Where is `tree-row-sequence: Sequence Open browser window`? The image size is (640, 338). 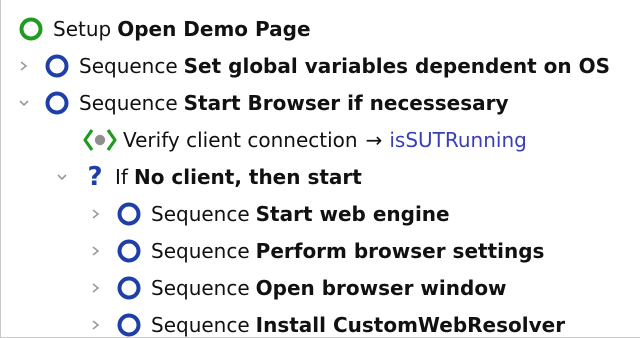
tree-row-sequence: Sequence Open browser window is located at coordinates (298, 288).